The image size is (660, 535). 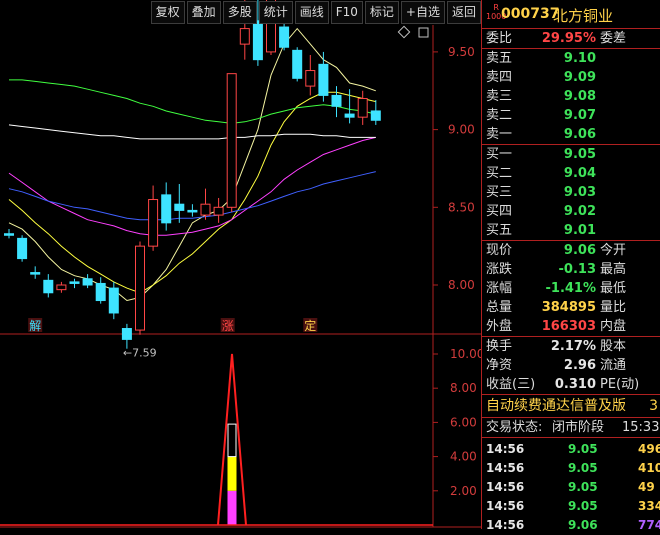 What do you see at coordinates (571, 525) in the screenshot?
I see `trade-row: 14:56 9.06 774` at bounding box center [571, 525].